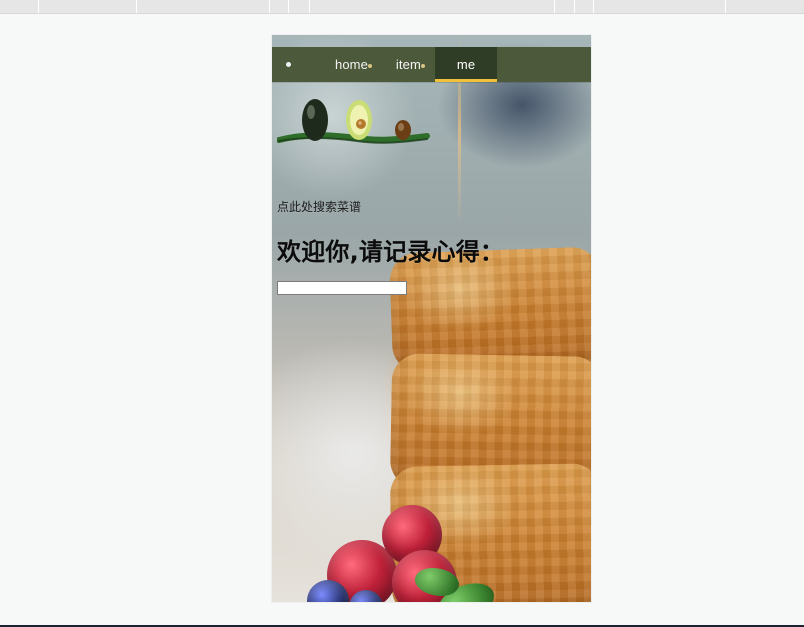 The height and width of the screenshot is (627, 804). I want to click on nav-item-home: home, so click(351, 64).